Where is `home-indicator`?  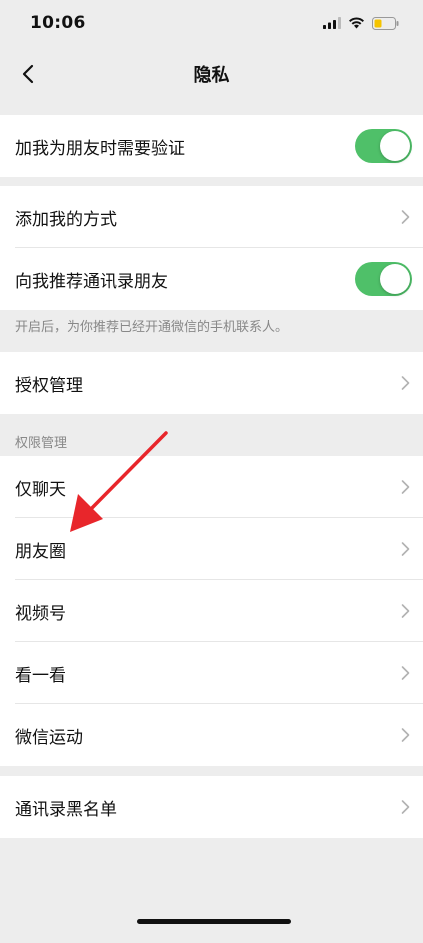 home-indicator is located at coordinates (214, 921).